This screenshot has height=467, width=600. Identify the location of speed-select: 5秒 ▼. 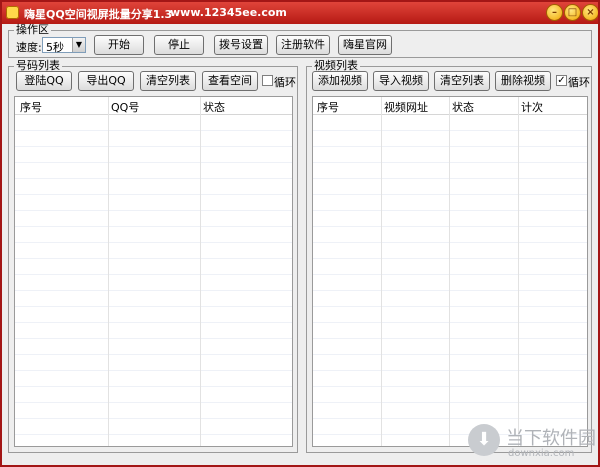
(64, 45).